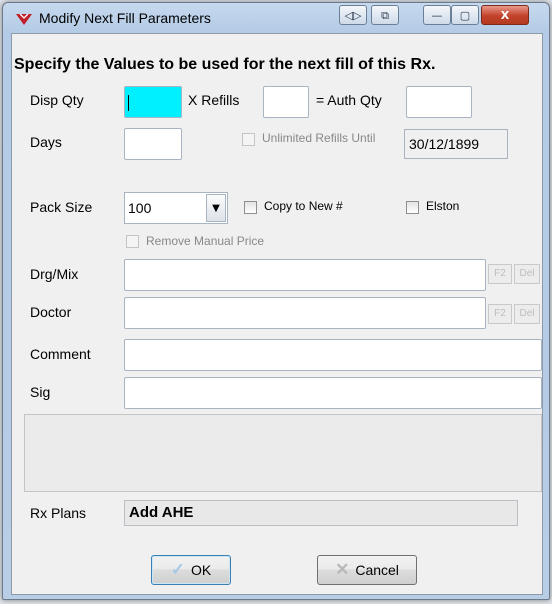 The height and width of the screenshot is (604, 552). I want to click on cancel-button: ✕ Cancel, so click(367, 570).